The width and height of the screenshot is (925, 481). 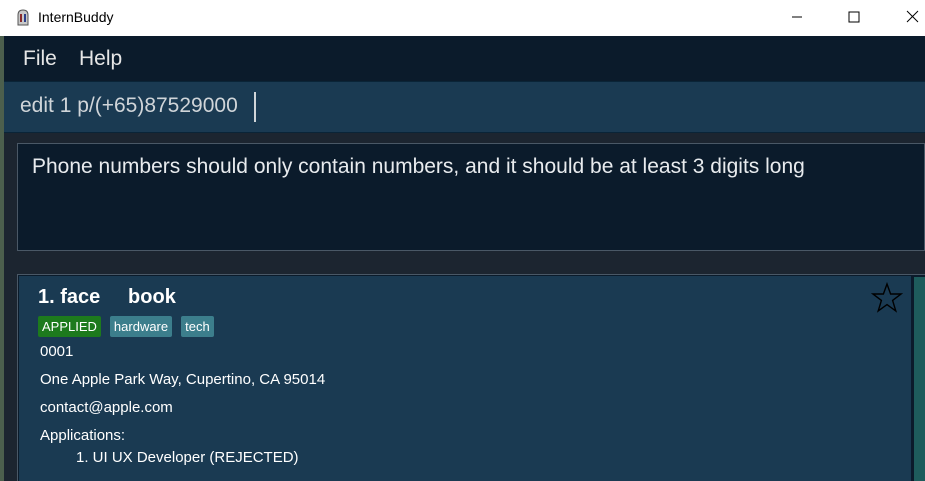 I want to click on close-button, so click(x=906, y=17).